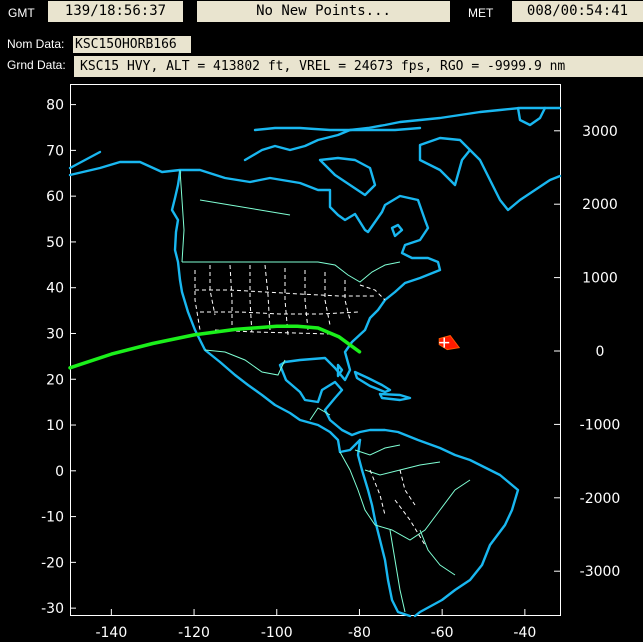 The image size is (643, 642). I want to click on lat-tick-label: 20, so click(55, 380).